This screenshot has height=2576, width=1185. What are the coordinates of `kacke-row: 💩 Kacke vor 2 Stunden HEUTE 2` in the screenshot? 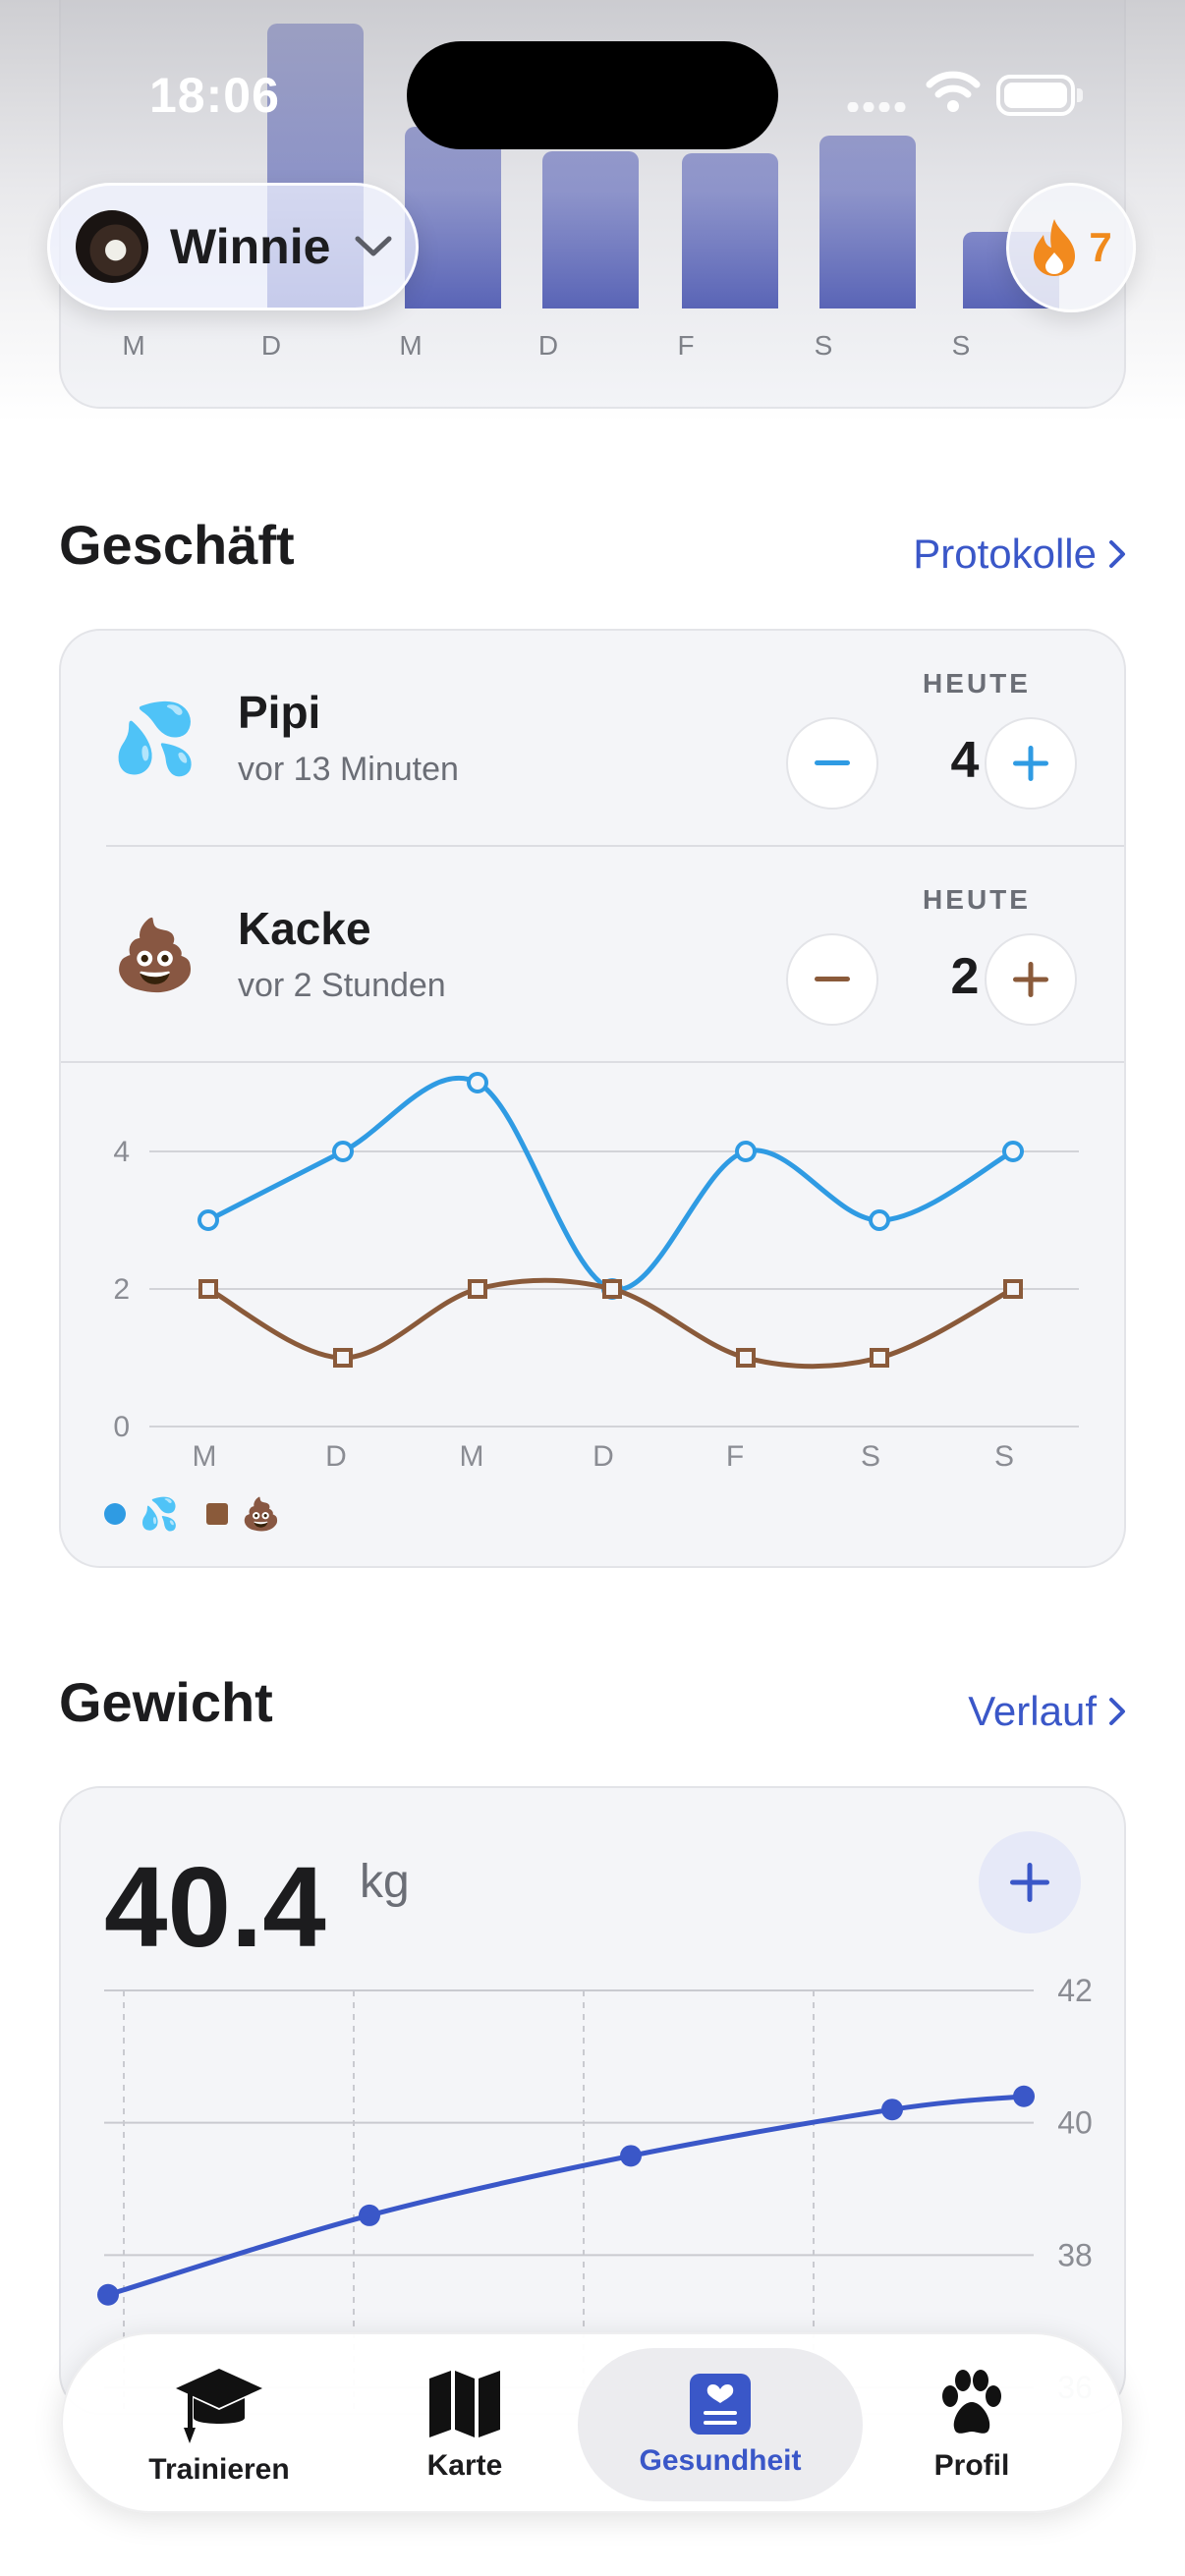 It's located at (592, 955).